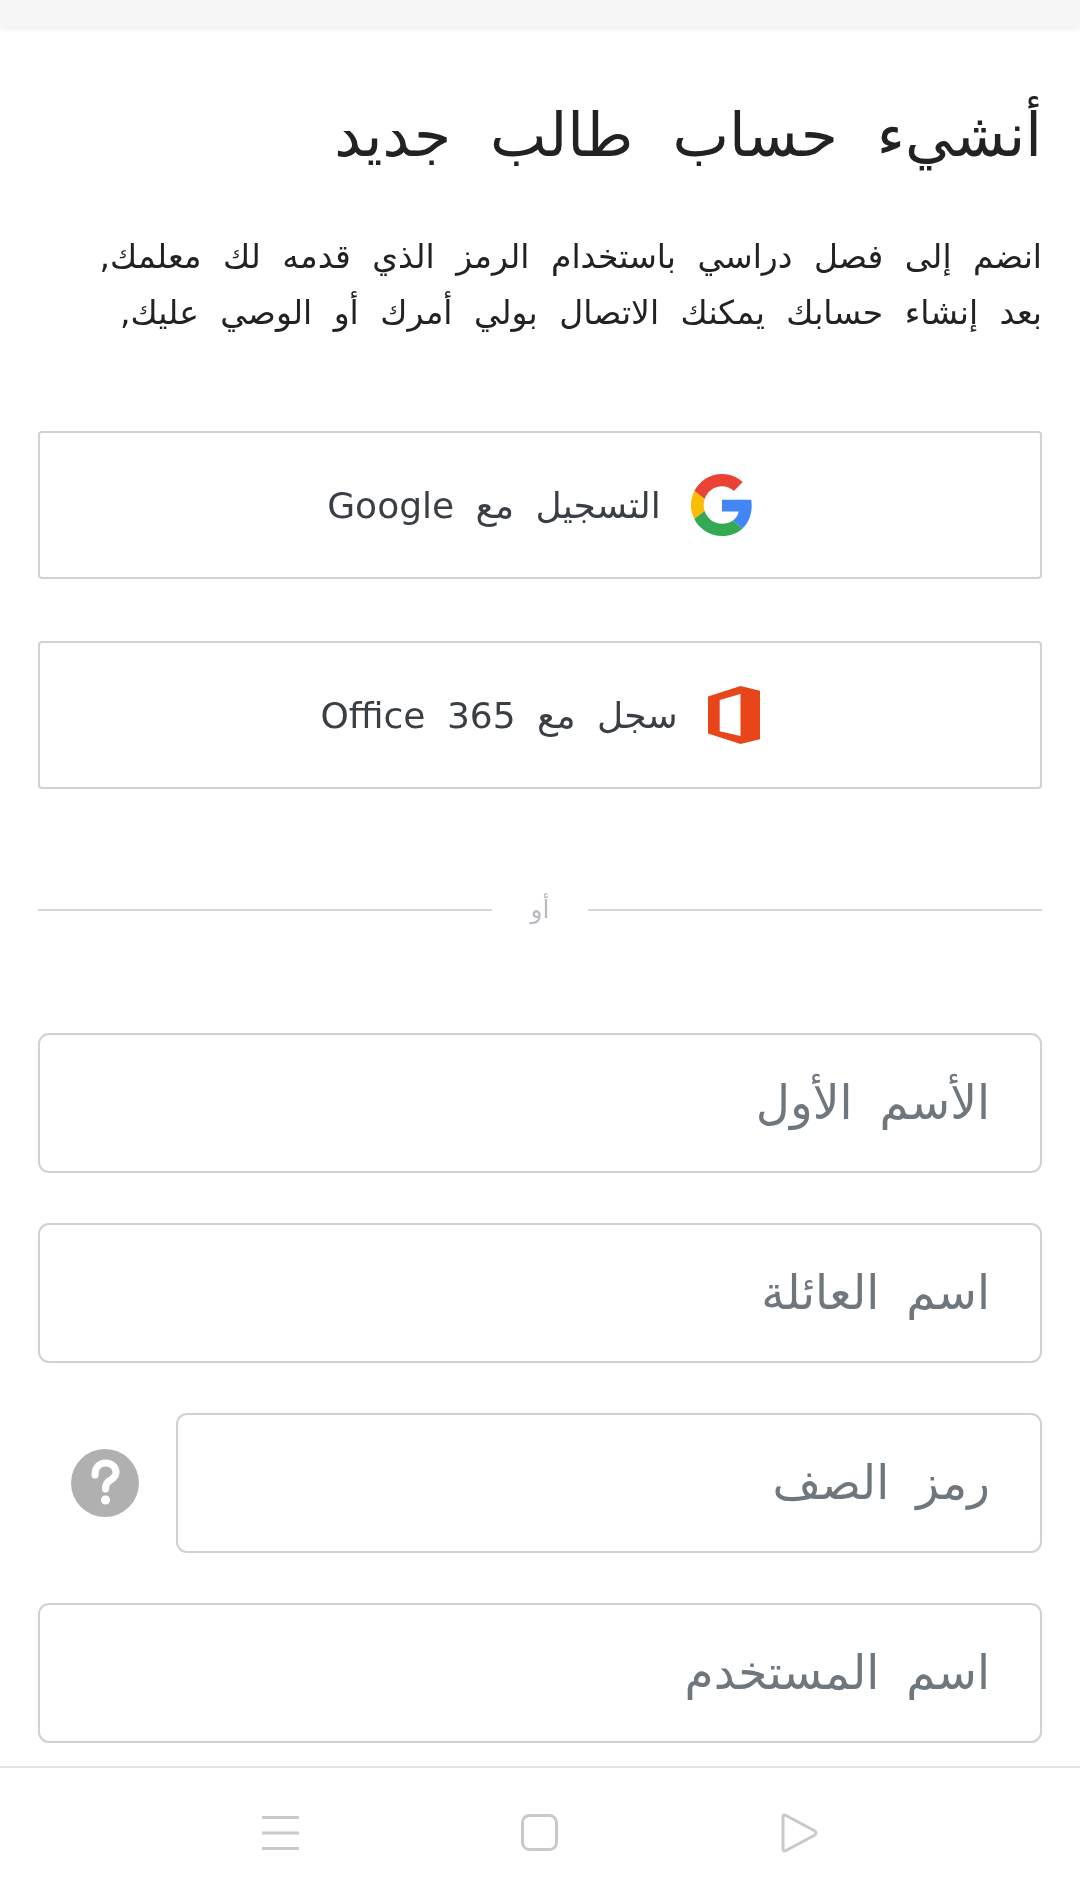 This screenshot has height=1901, width=1080. Describe the element at coordinates (540, 1673) in the screenshot. I see `text-input-field: اسم المستخدم` at that location.